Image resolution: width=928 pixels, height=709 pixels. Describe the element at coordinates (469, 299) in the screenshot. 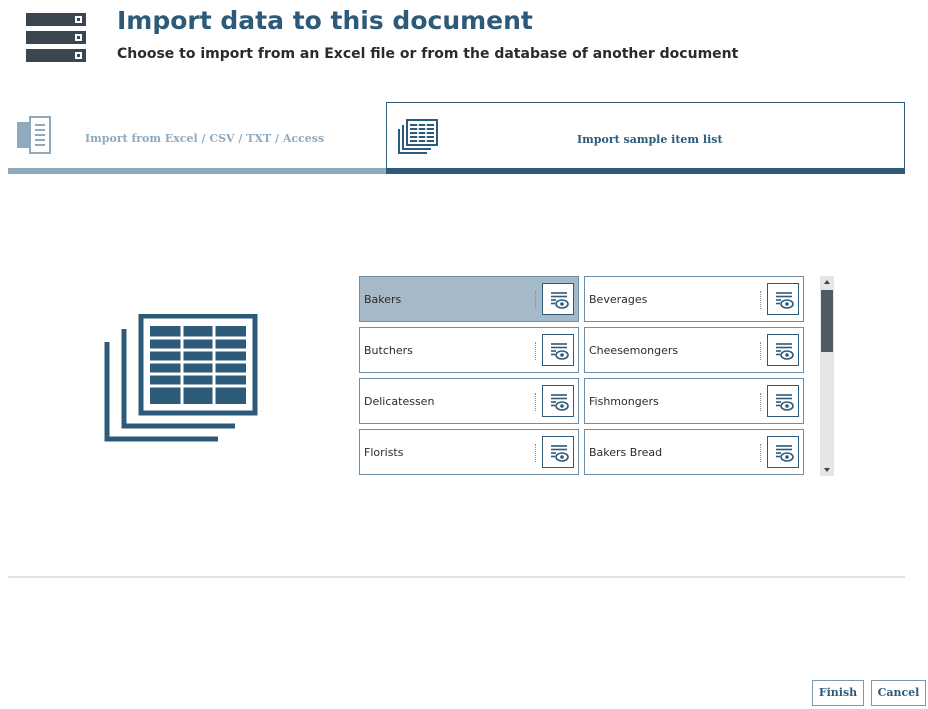

I see `list-item-bakers: Bakers` at that location.